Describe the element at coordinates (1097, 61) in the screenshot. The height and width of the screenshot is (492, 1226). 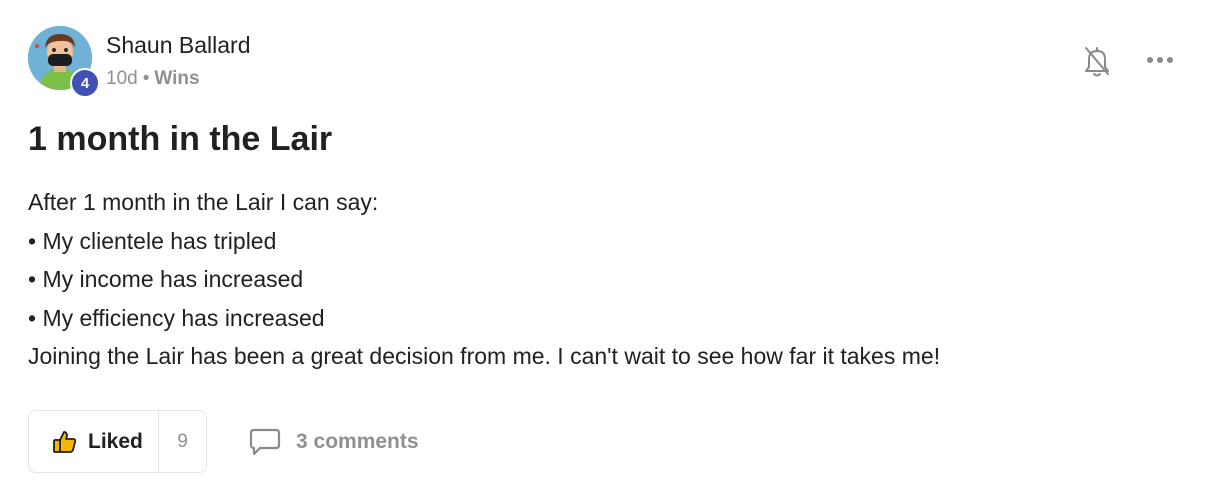
I see `bell-off-icon` at that location.